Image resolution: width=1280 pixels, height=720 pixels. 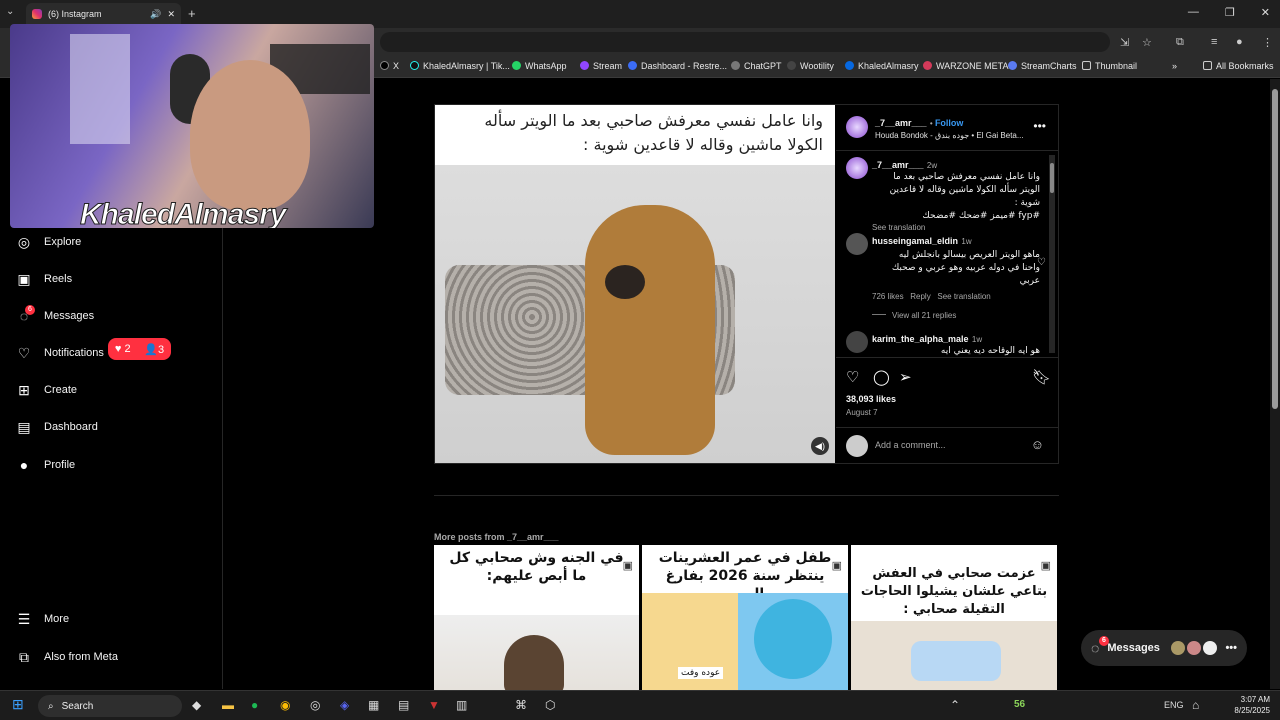 I want to click on comment-icon: ◯, so click(x=881, y=377).